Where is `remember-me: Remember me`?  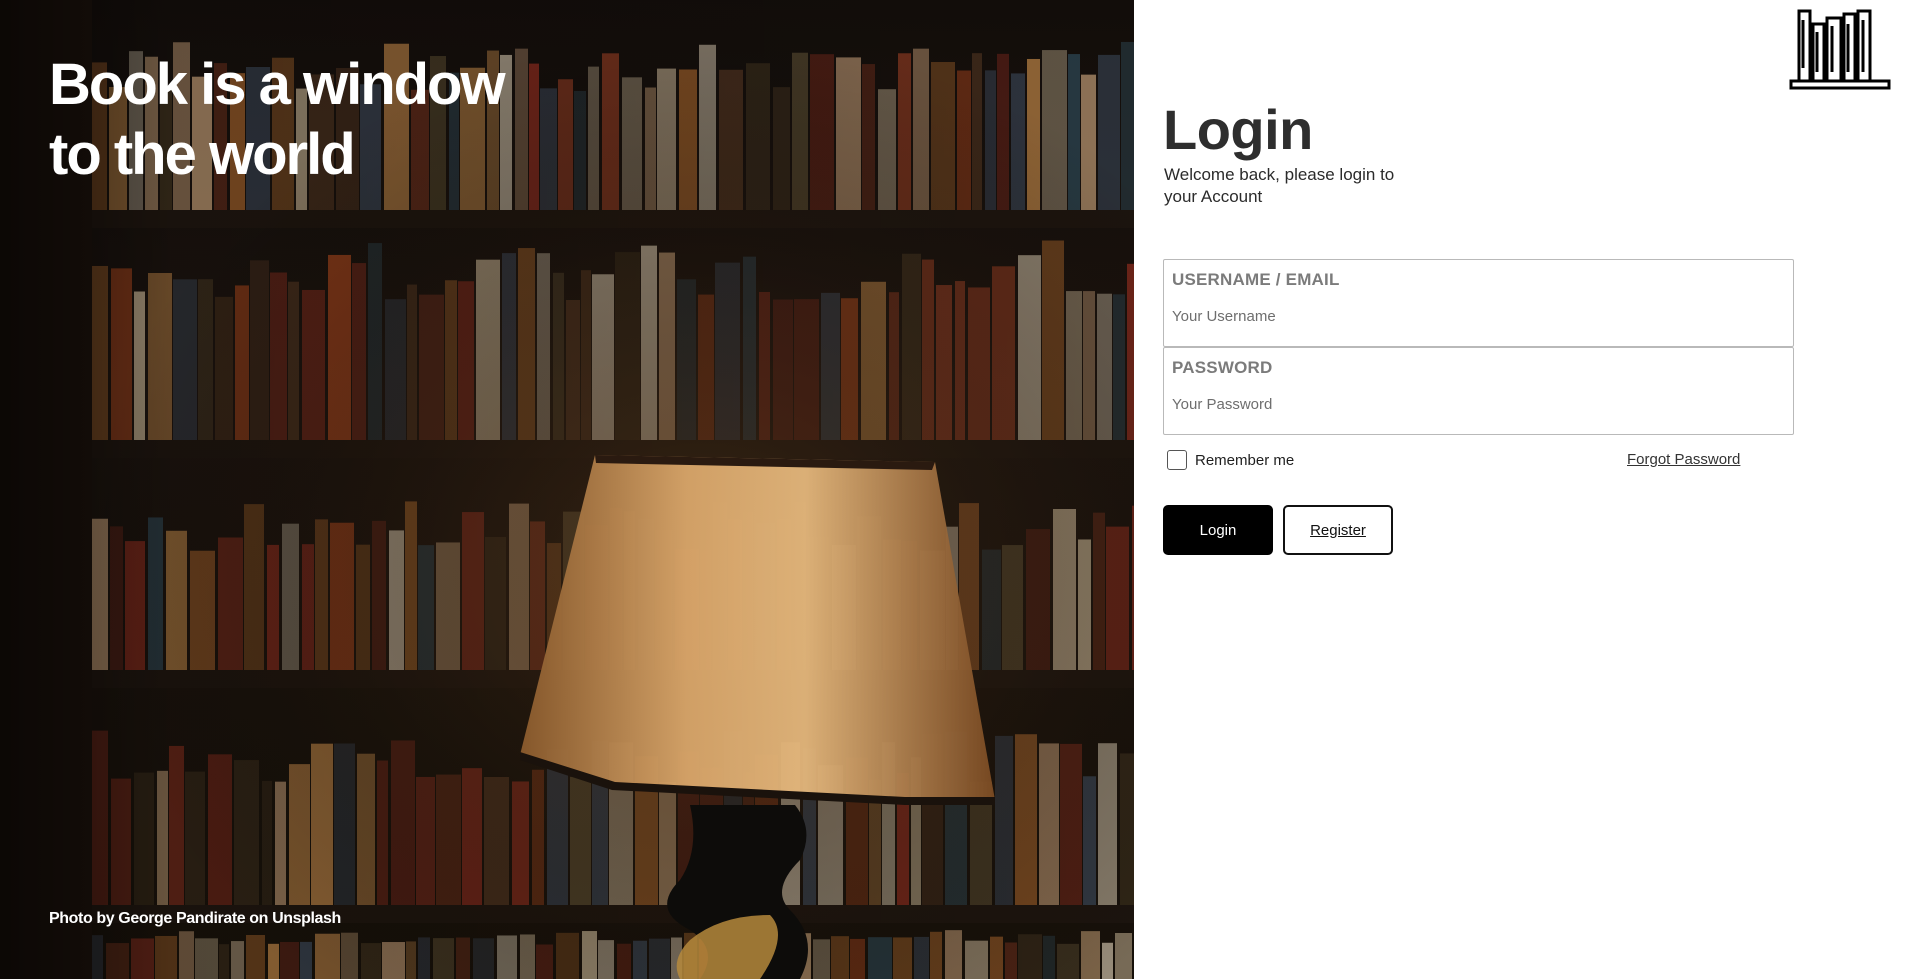
remember-me: Remember me is located at coordinates (1230, 460).